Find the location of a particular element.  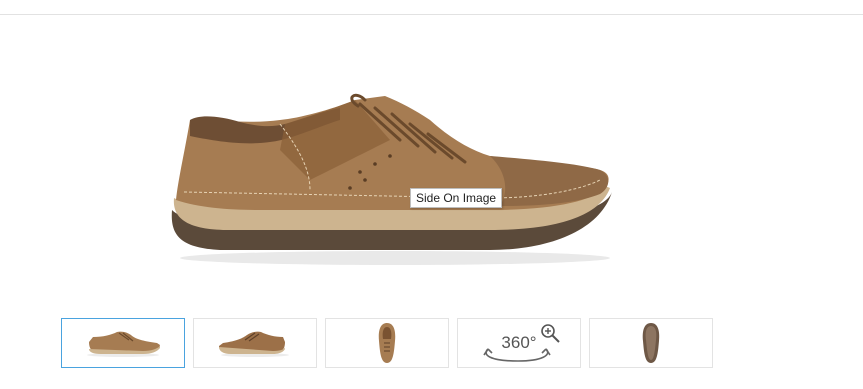

thumbnail-360-view: 360° is located at coordinates (519, 343).